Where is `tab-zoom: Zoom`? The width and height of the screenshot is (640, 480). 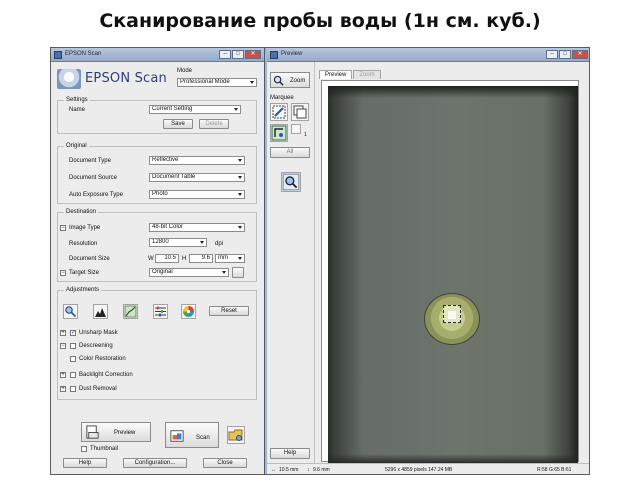 tab-zoom: Zoom is located at coordinates (367, 74).